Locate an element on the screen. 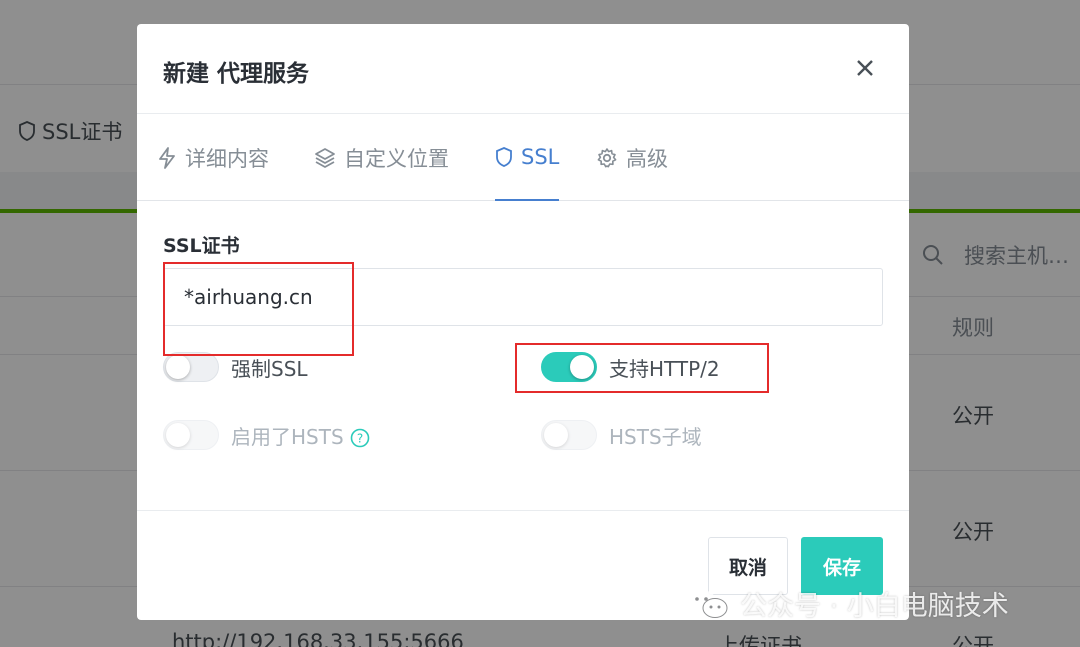 The width and height of the screenshot is (1080, 647). hsts-label-text: 启用了HSTS is located at coordinates (287, 436).